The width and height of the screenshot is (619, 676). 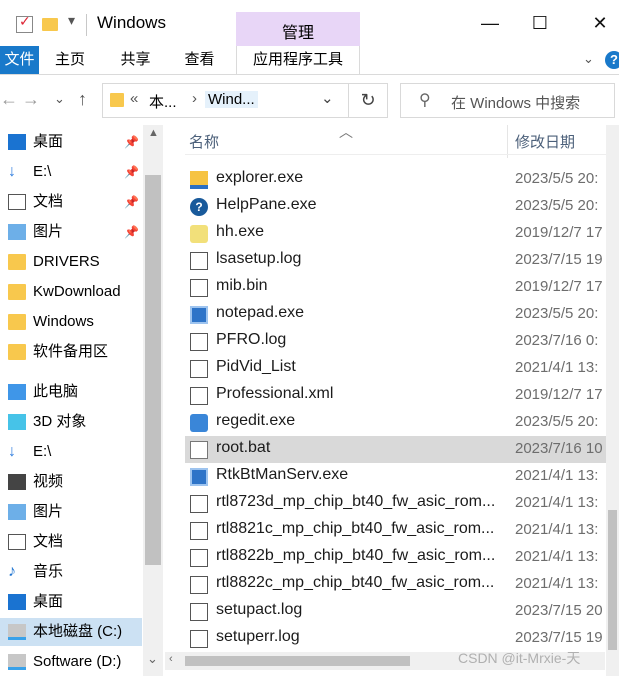 I want to click on partial-row-top, so click(x=395, y=157).